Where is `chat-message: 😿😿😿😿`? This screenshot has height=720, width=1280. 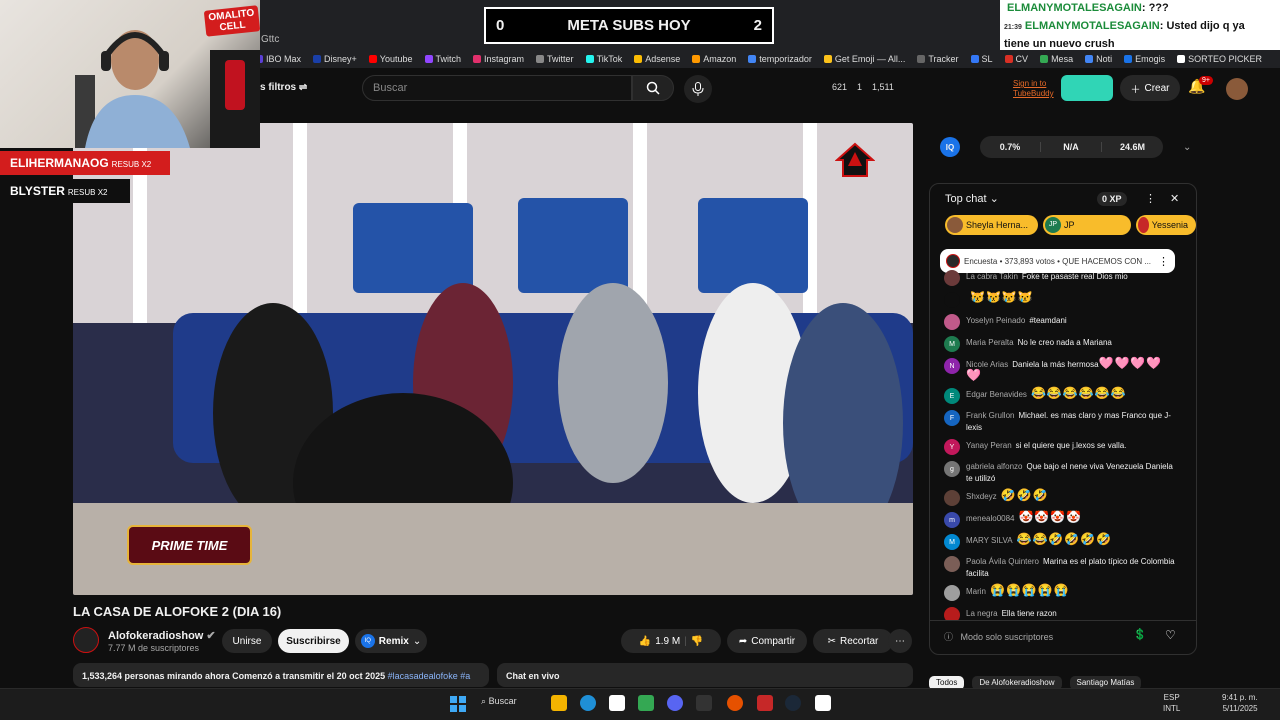
chat-message: 😿😿😿😿 is located at coordinates (1060, 299).